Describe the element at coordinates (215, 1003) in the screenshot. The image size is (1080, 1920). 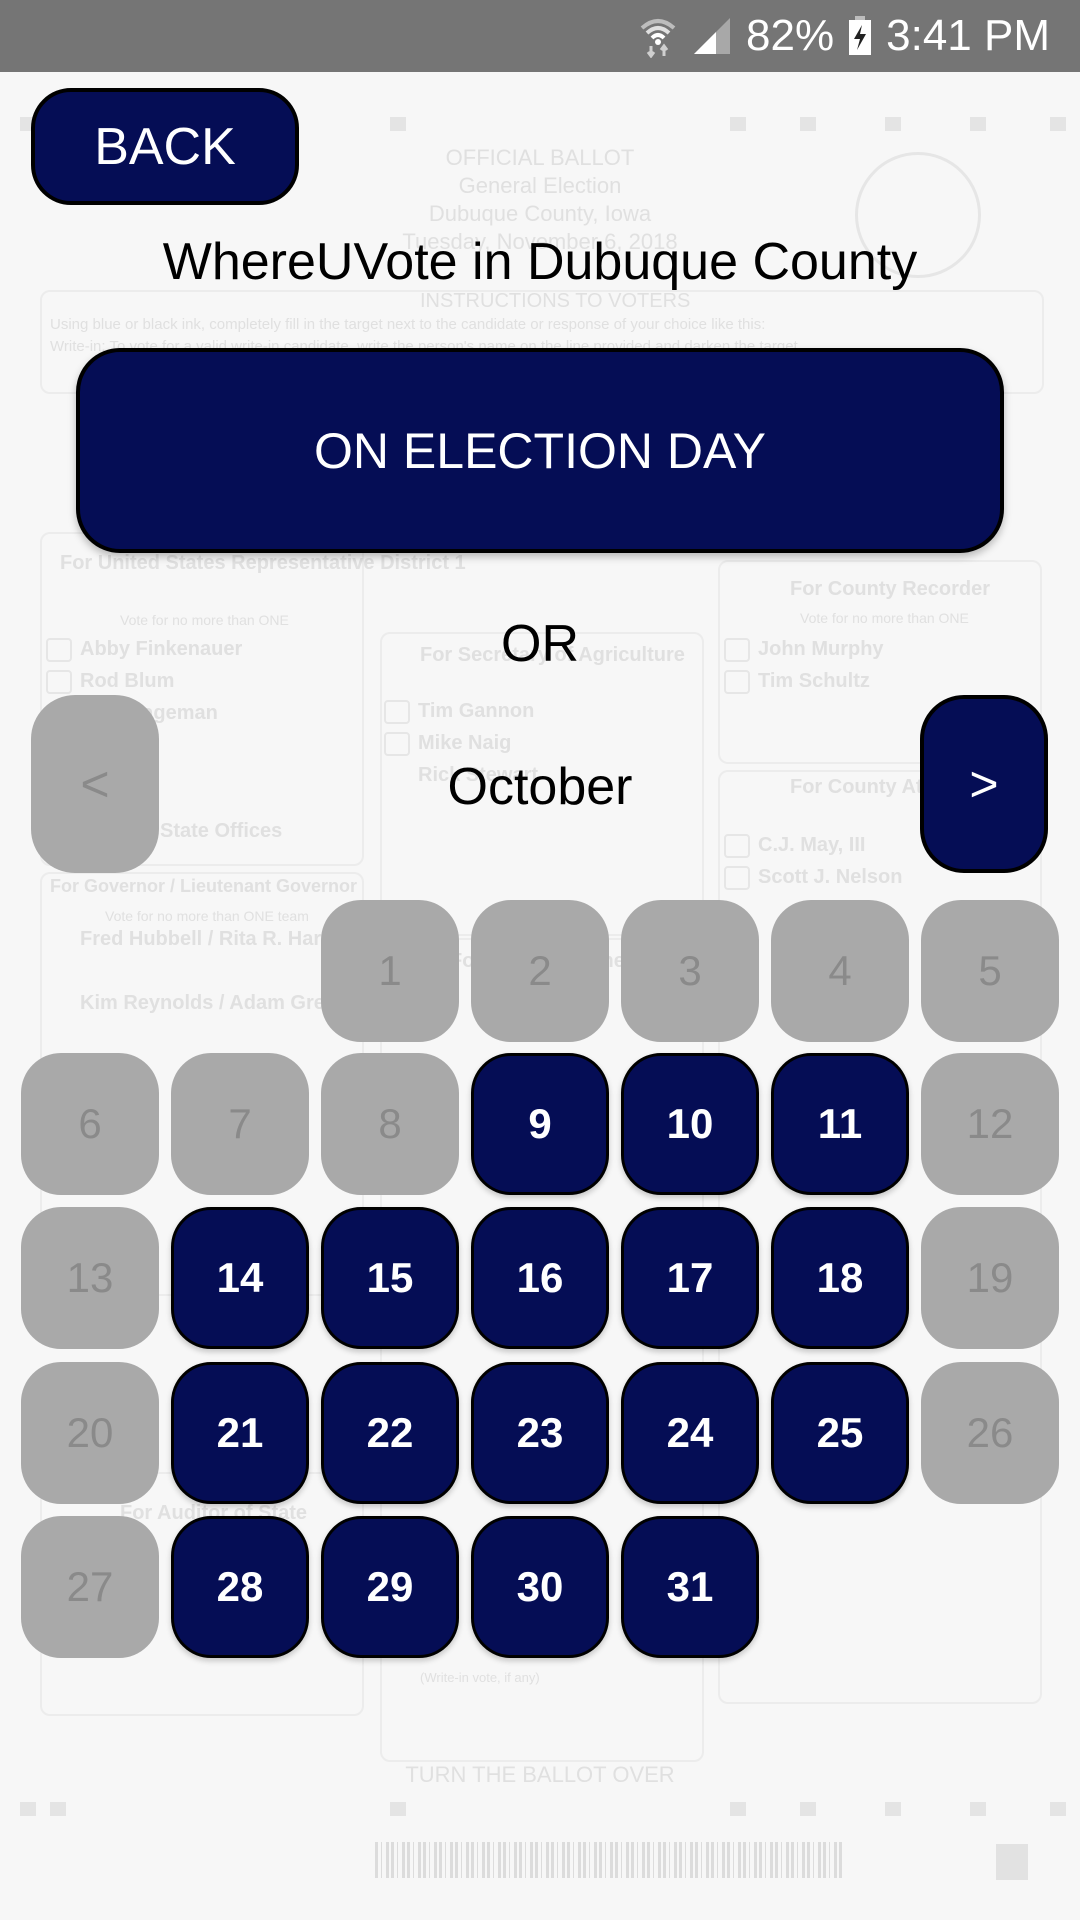
I see `candidate-name: Kim Reynolds / Adam Gregg` at that location.